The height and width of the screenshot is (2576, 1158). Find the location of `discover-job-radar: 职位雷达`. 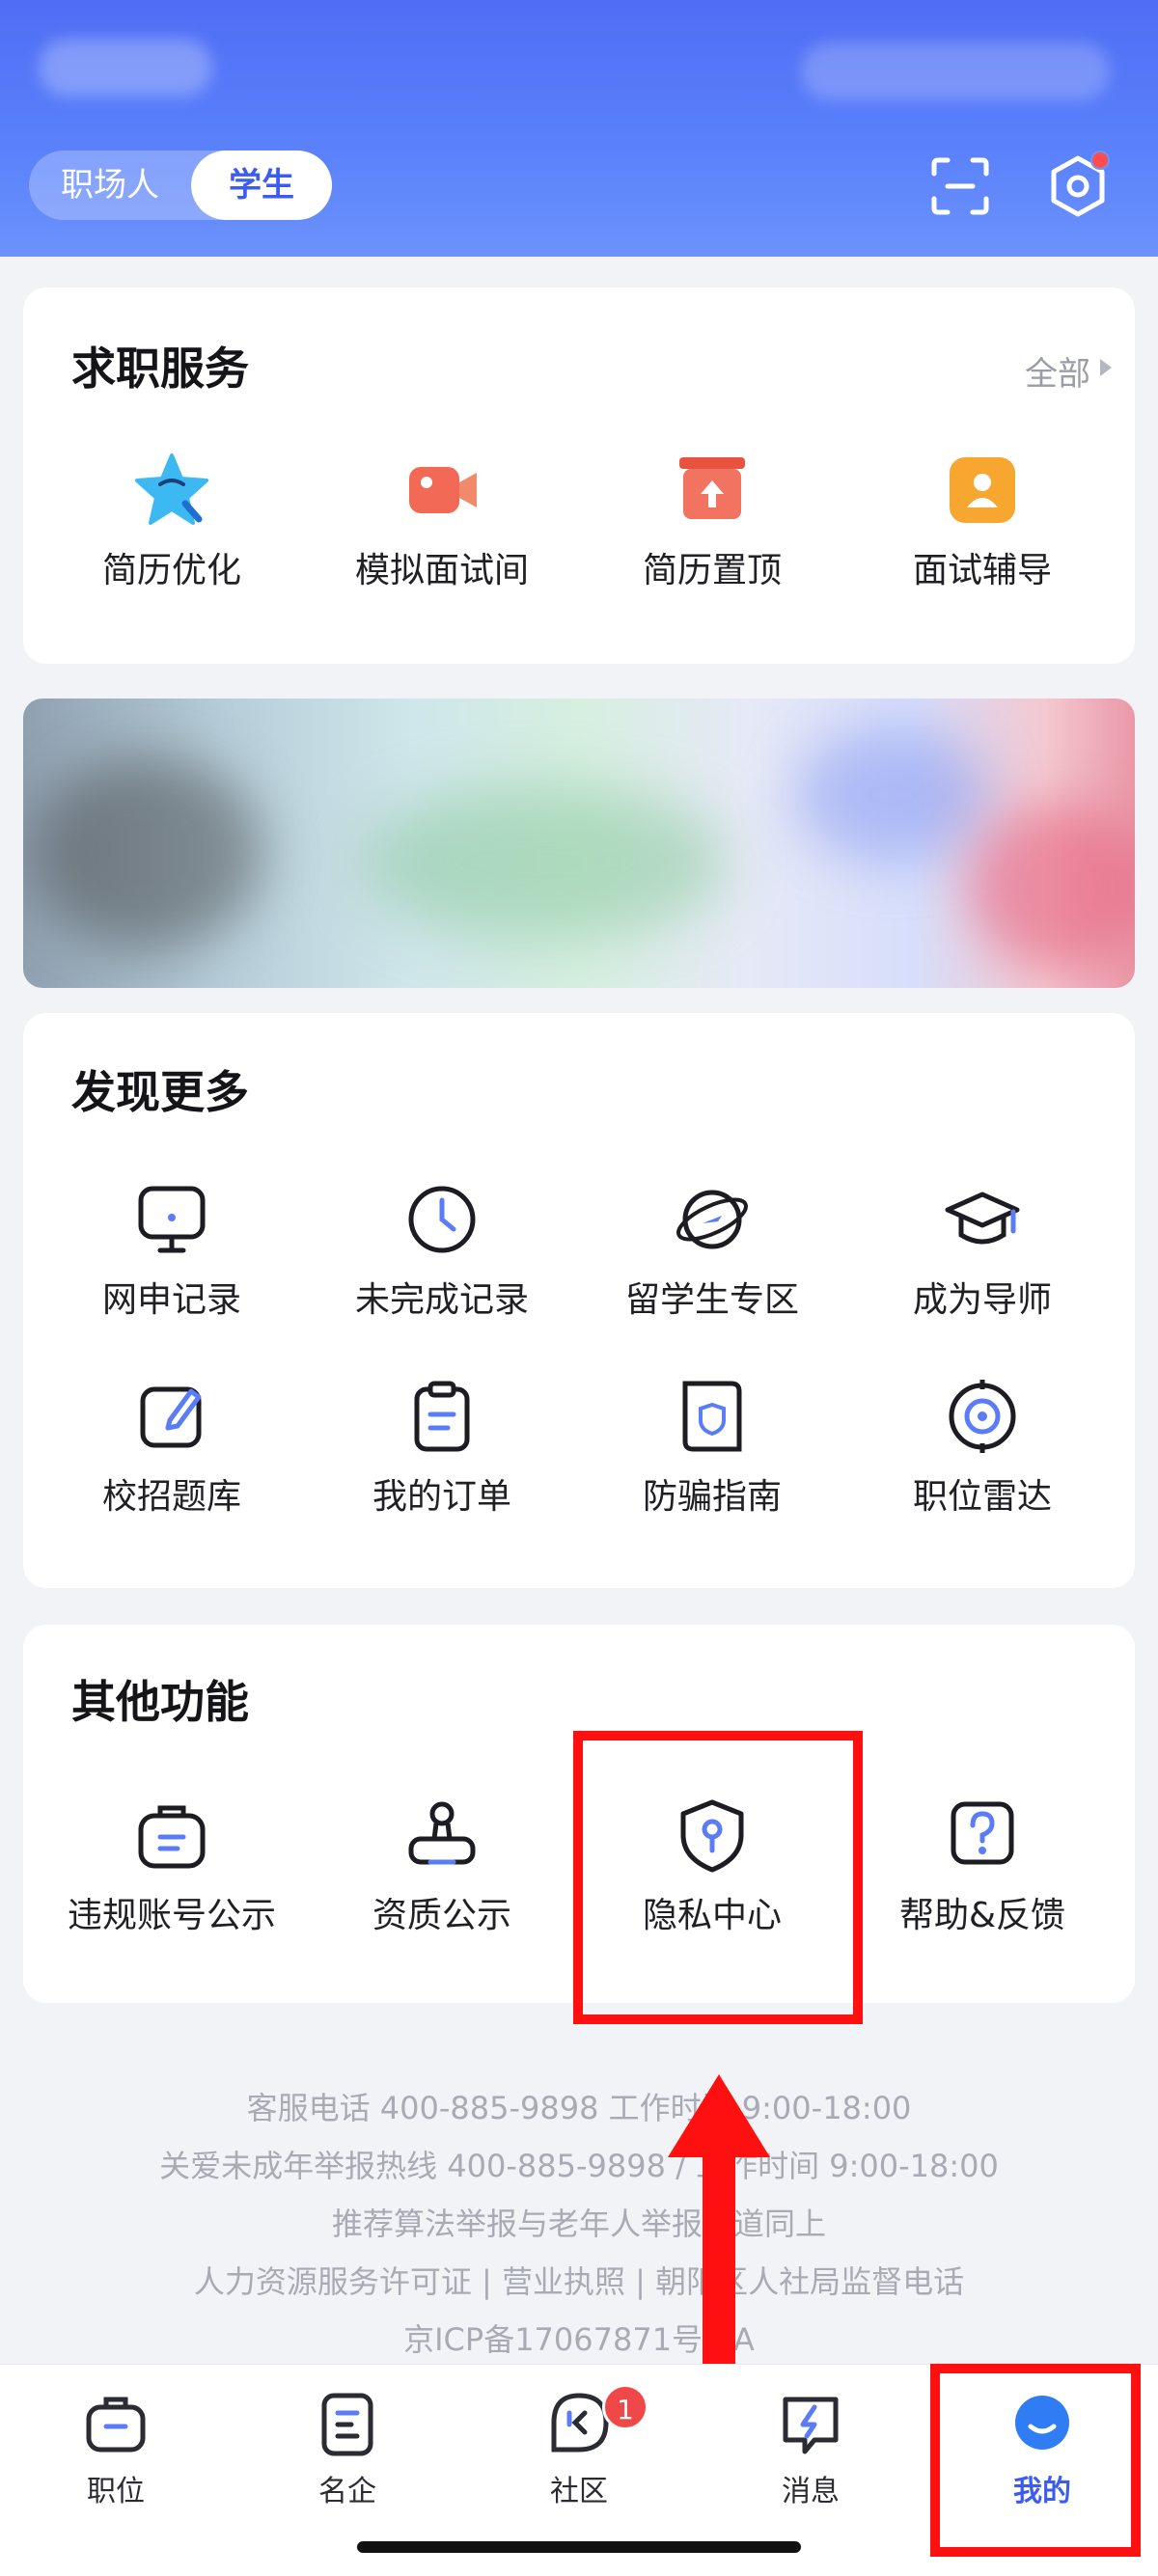

discover-job-radar: 职位雷达 is located at coordinates (982, 1448).